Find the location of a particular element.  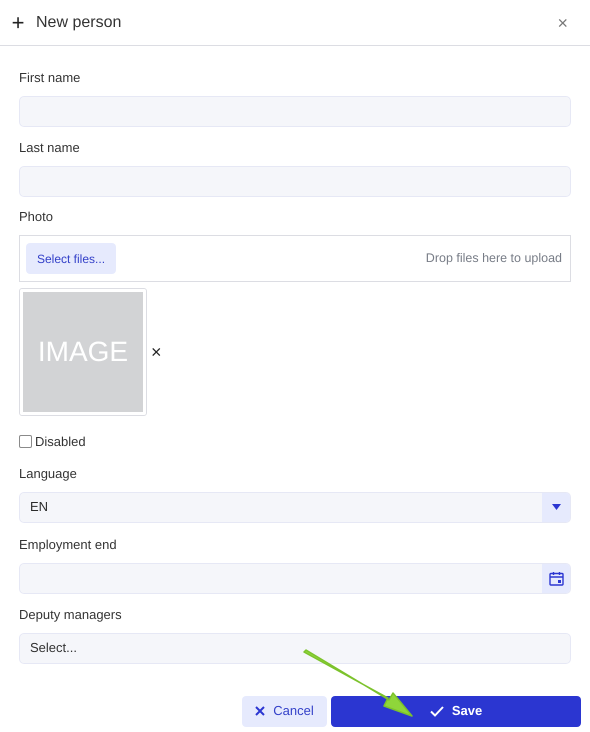

field-label: Language is located at coordinates (48, 474).